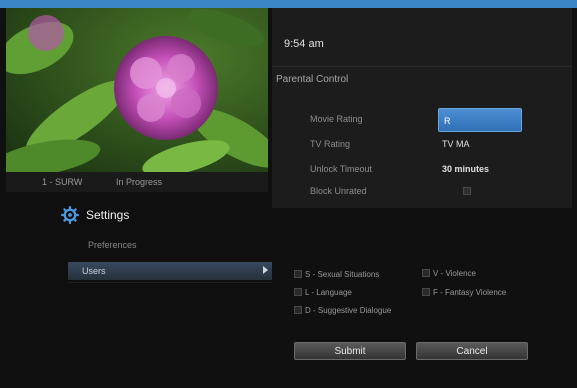 The image size is (577, 388). I want to click on category-language: L - Language, so click(323, 292).